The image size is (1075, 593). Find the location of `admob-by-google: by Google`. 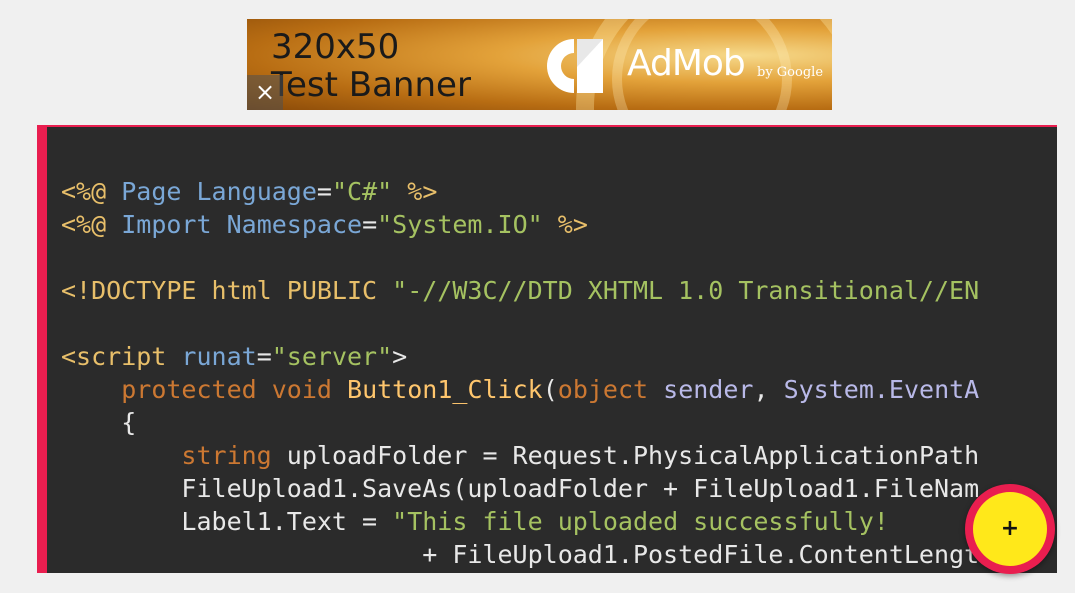

admob-by-google: by Google is located at coordinates (790, 72).